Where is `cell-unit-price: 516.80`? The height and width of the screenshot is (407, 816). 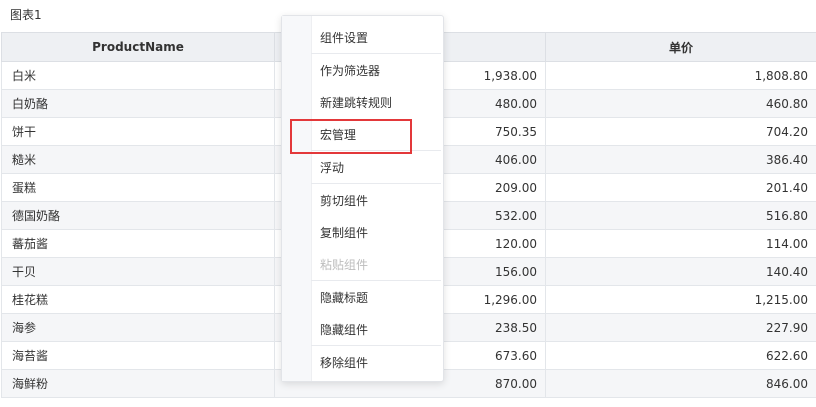
cell-unit-price: 516.80 is located at coordinates (680, 215).